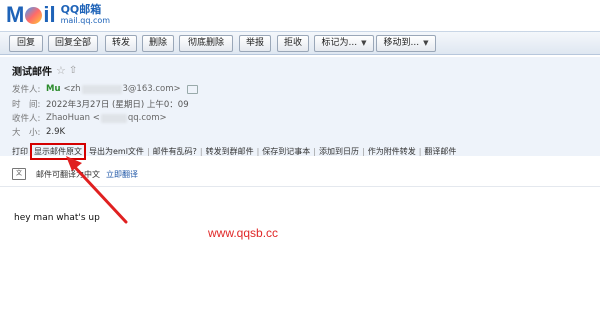 This screenshot has width=600, height=321. What do you see at coordinates (68, 174) in the screenshot?
I see `translate-text: 邮件可翻译为中文` at bounding box center [68, 174].